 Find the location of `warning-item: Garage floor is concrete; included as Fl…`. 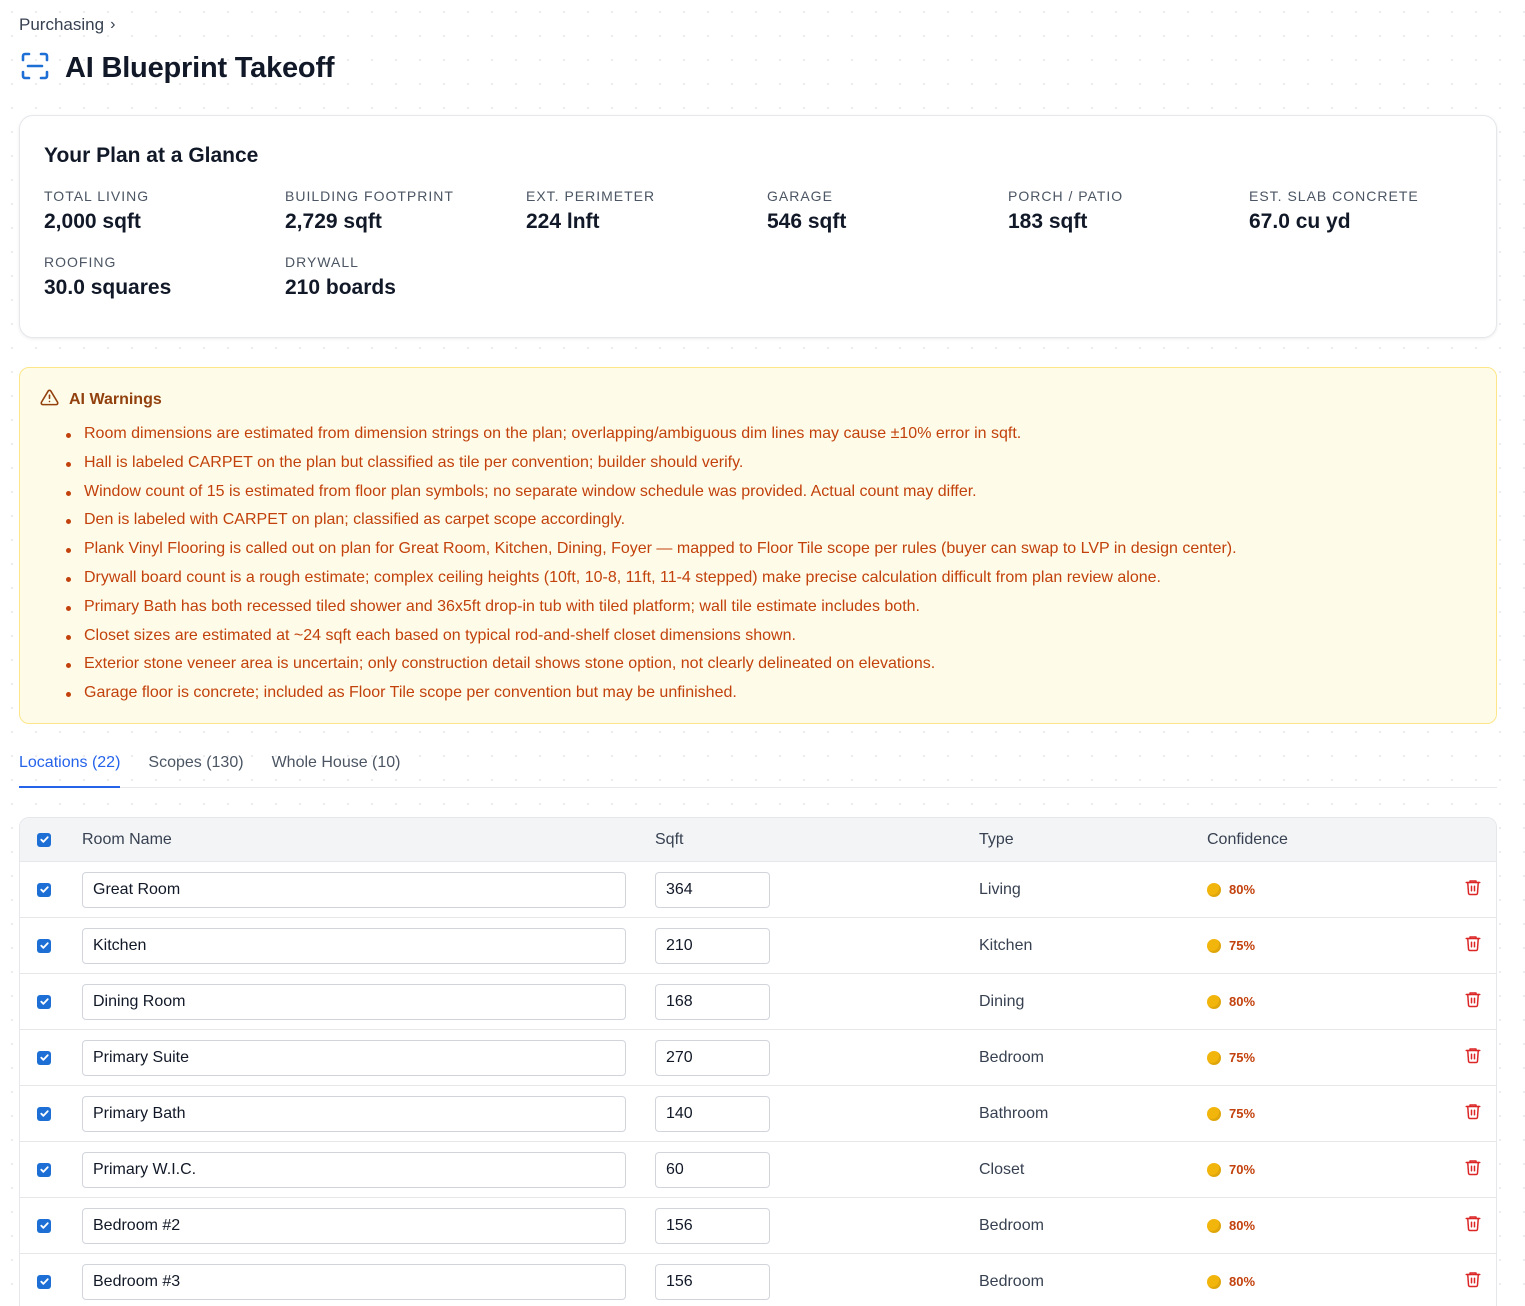

warning-item: Garage floor is concrete; included as Fl… is located at coordinates (762, 693).